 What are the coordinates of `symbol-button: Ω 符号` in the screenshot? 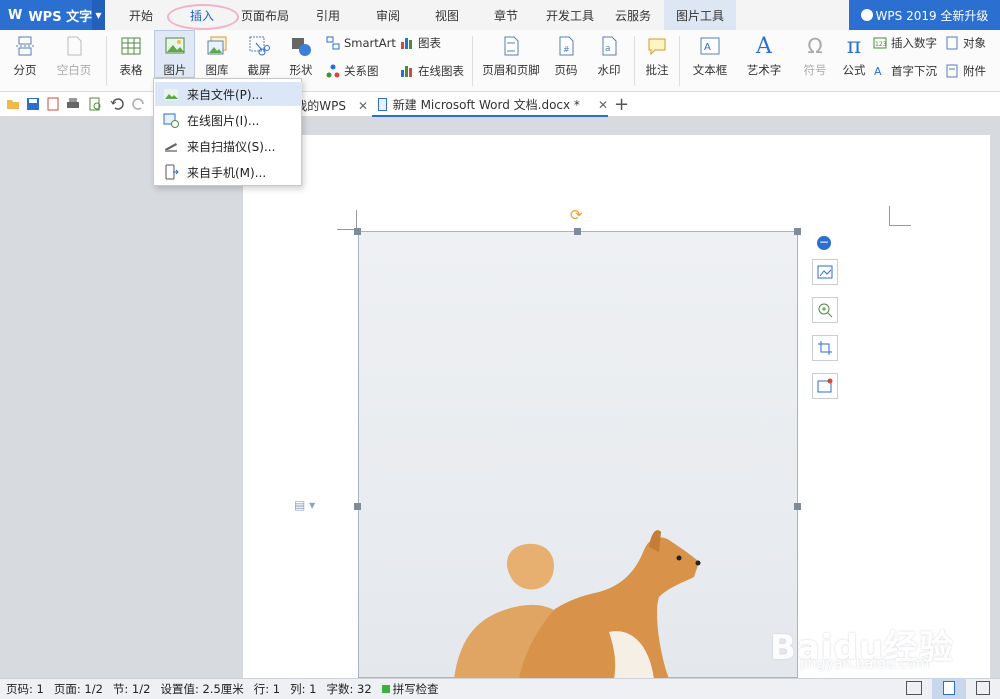 It's located at (815, 61).